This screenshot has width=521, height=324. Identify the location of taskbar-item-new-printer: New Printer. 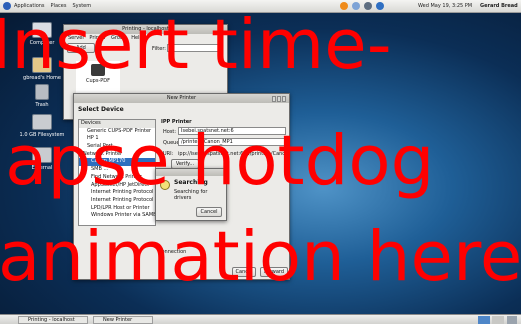
(123, 320).